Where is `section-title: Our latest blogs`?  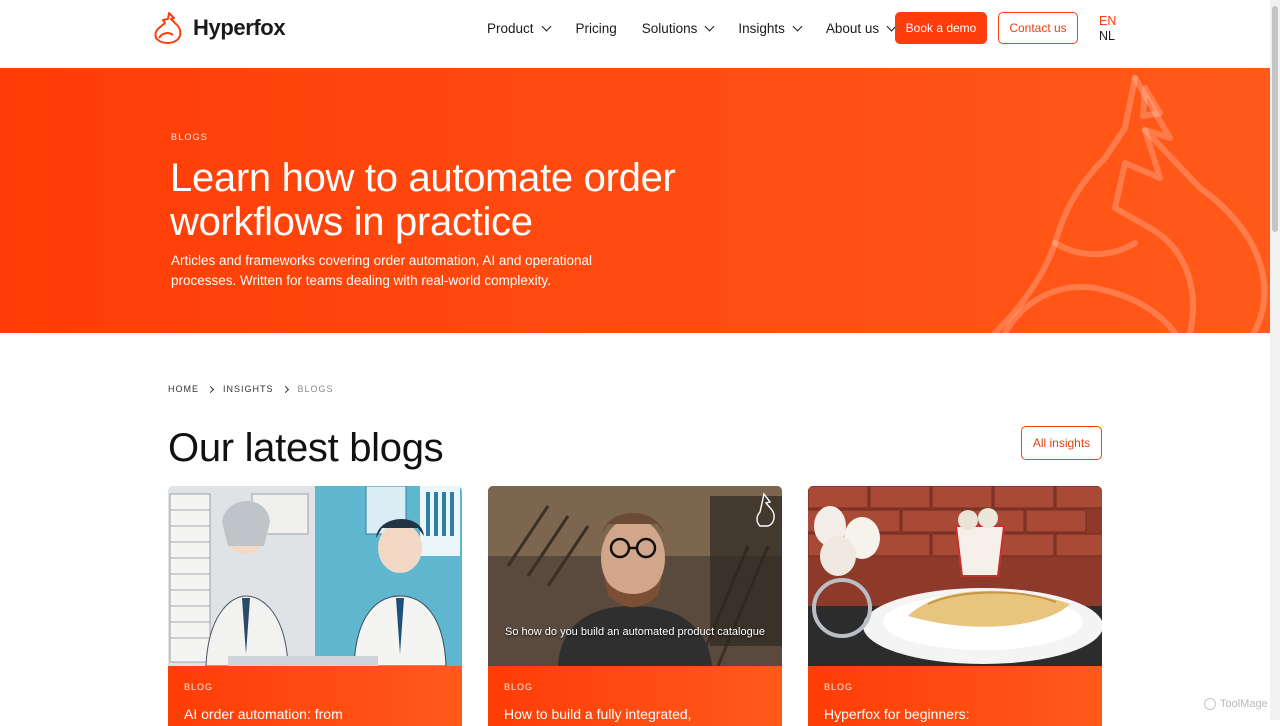
section-title: Our latest blogs is located at coordinates (306, 448).